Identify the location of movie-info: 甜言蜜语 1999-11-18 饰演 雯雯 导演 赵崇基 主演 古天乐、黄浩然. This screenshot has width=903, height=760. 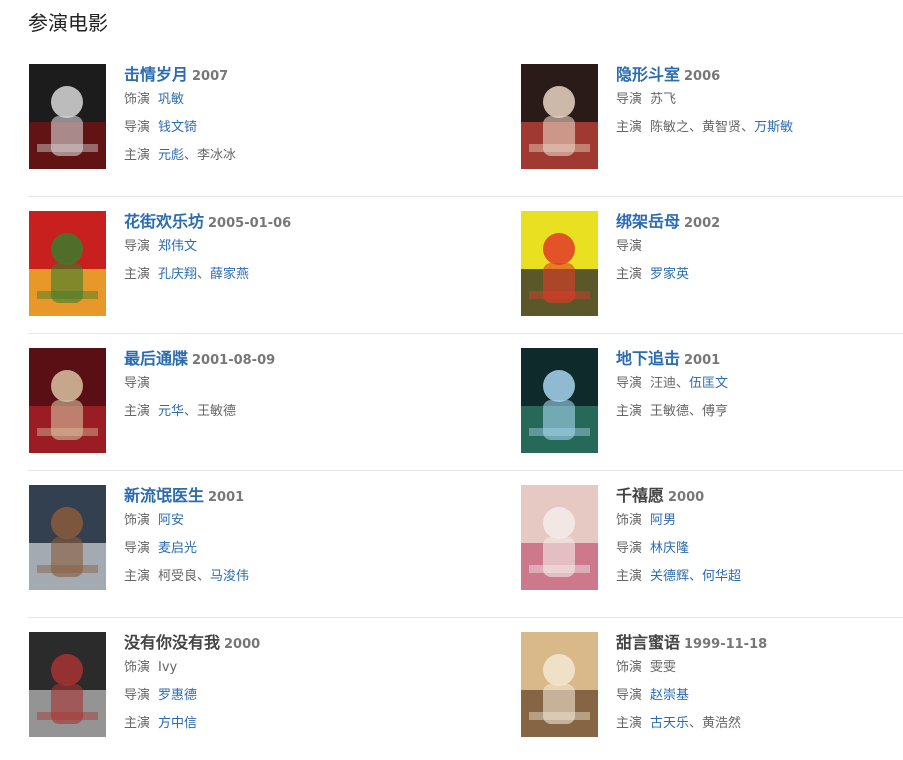
(759, 685).